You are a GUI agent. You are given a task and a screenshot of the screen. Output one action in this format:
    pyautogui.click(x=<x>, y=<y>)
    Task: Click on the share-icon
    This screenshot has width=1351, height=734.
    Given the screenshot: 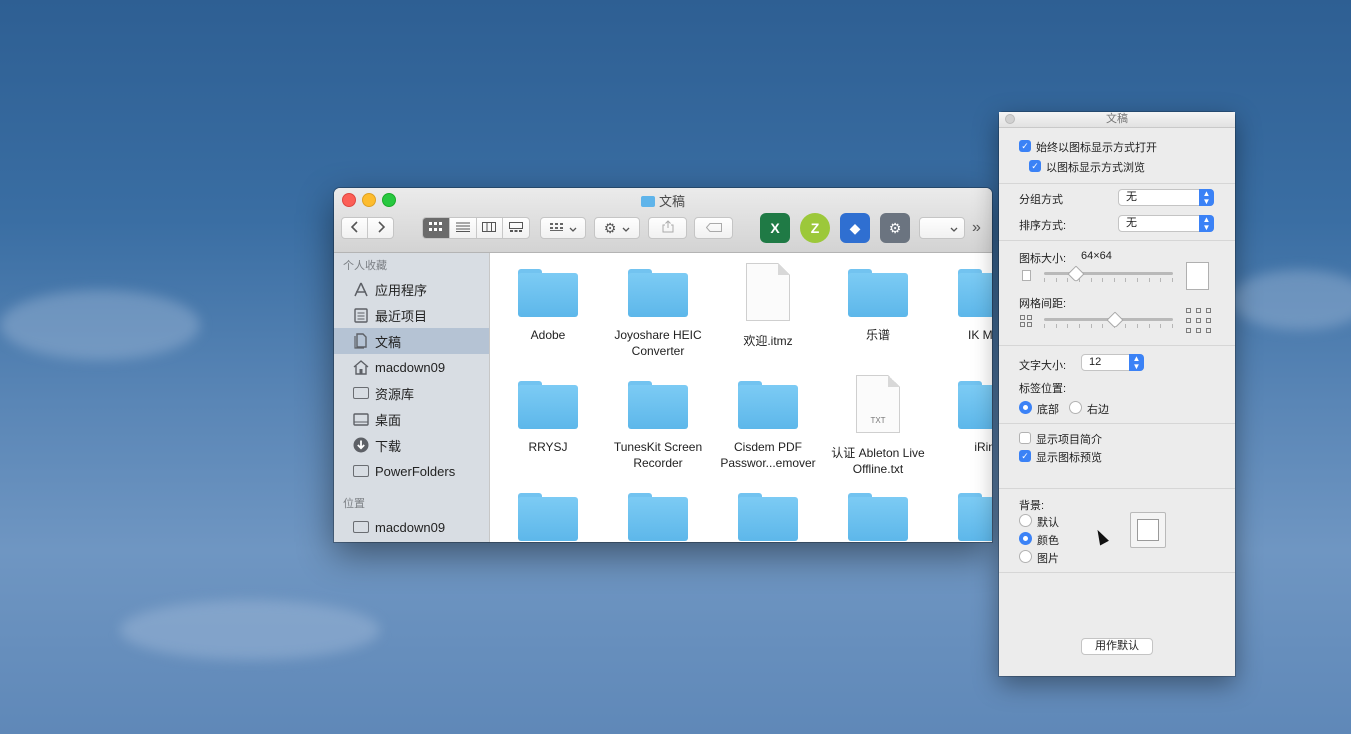 What is the action you would take?
    pyautogui.click(x=668, y=228)
    